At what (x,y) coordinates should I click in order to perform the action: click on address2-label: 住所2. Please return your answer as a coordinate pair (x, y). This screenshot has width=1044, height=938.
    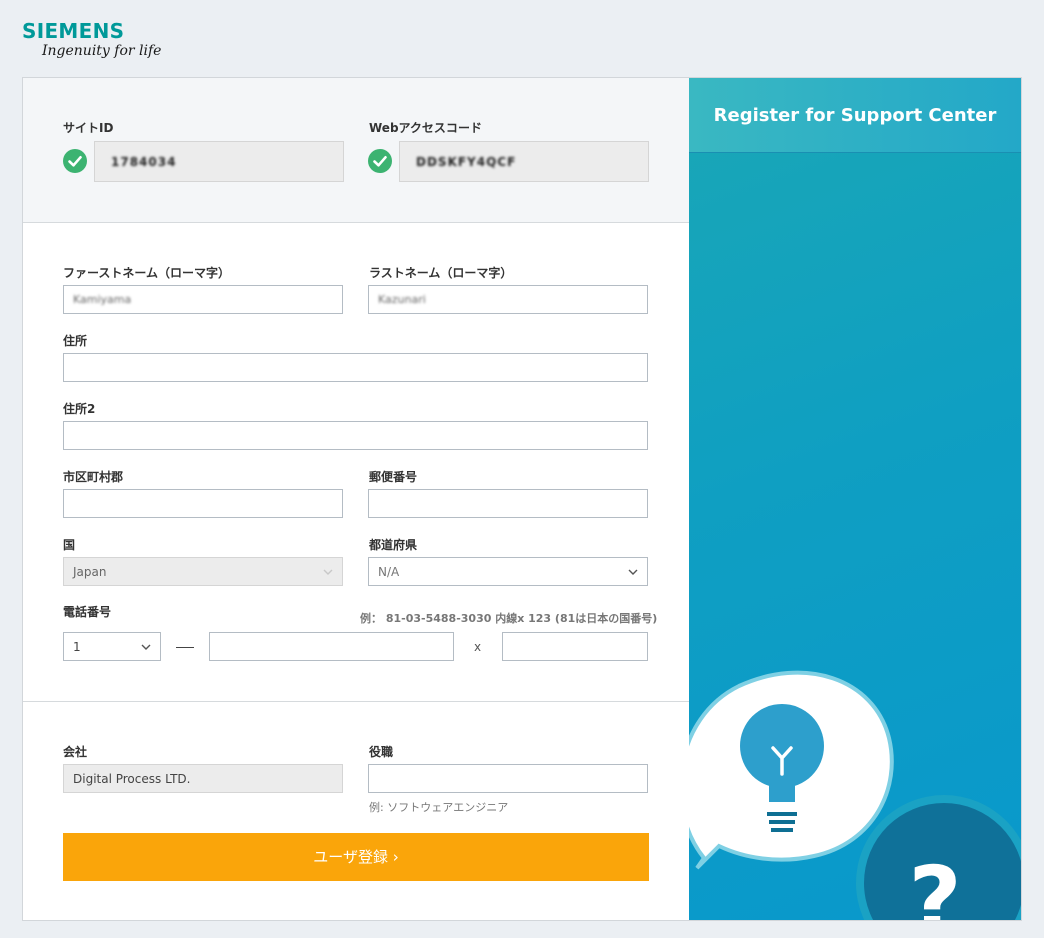
    Looking at the image, I should click on (79, 409).